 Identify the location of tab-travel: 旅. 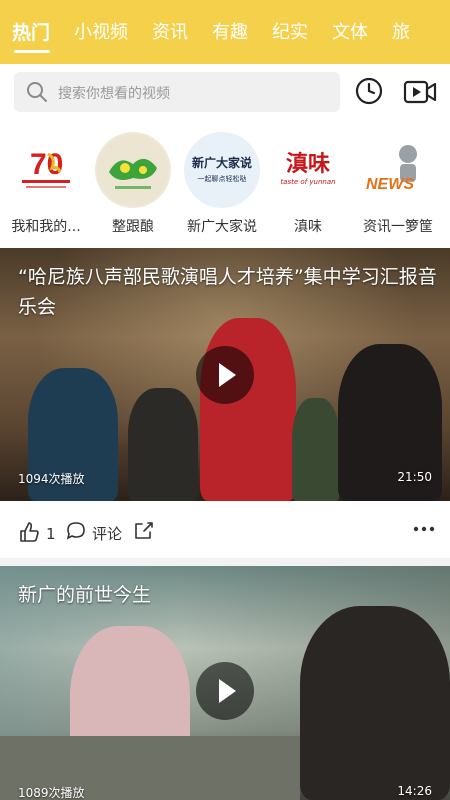
(401, 31).